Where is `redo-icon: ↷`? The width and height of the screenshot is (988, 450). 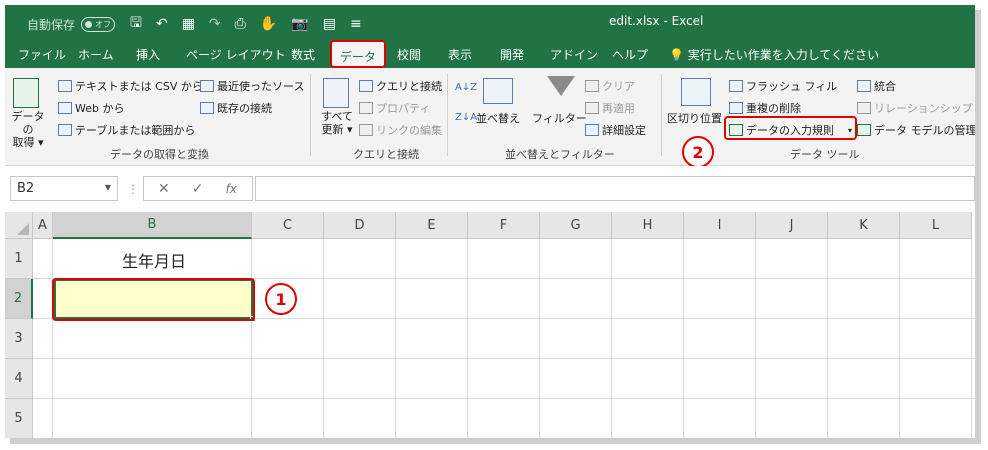
redo-icon: ↷ is located at coordinates (215, 24).